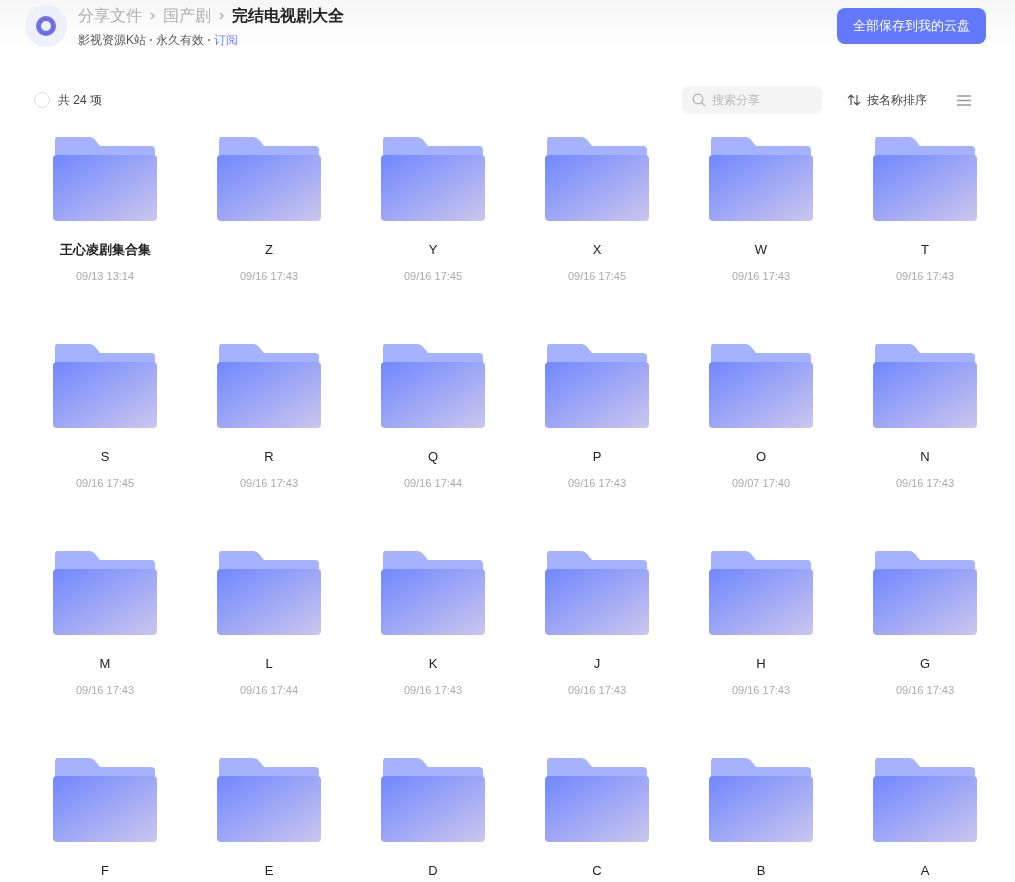 The image size is (1015, 882). Describe the element at coordinates (925, 664) in the screenshot. I see `folder-name: G` at that location.